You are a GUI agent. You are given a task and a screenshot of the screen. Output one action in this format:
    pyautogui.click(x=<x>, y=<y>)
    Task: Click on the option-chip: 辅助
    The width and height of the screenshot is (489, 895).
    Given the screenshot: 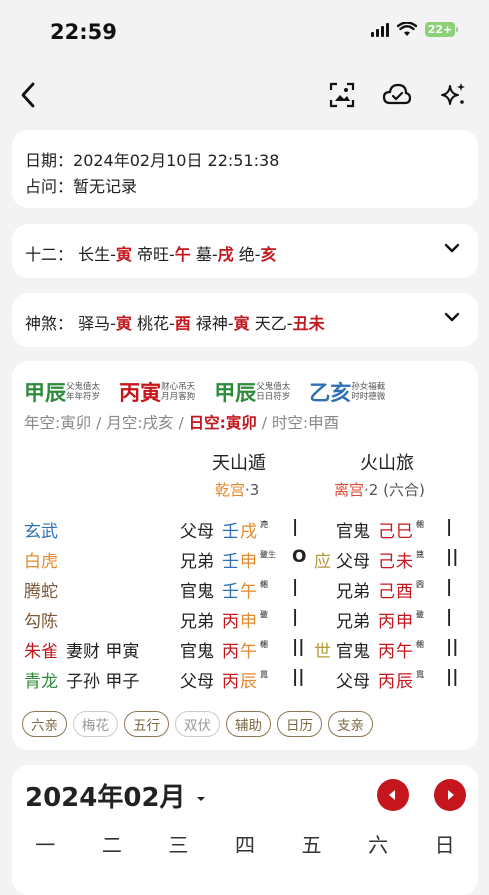 What is the action you would take?
    pyautogui.click(x=248, y=724)
    